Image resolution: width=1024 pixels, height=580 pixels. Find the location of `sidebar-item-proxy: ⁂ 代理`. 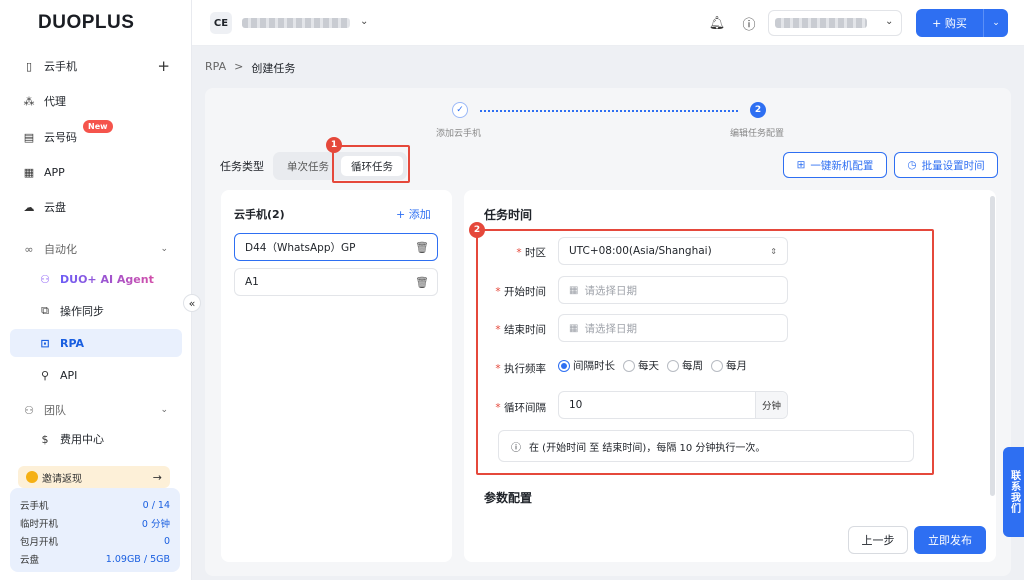

sidebar-item-proxy: ⁂ 代理 is located at coordinates (96, 101).